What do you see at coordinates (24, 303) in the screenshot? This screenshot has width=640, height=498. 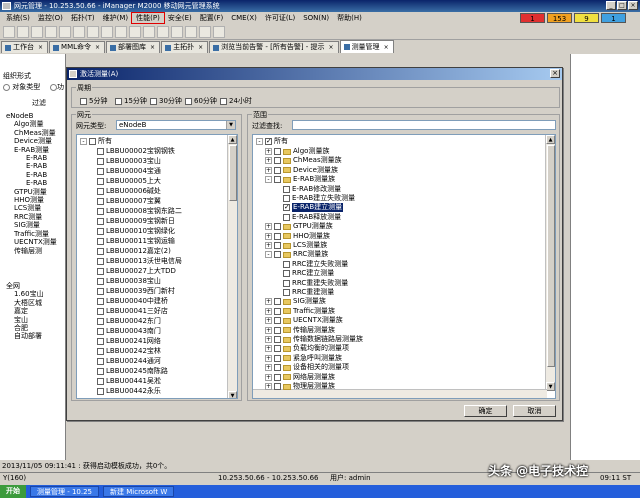 I see `network-tree-item: 大梧区城` at bounding box center [24, 303].